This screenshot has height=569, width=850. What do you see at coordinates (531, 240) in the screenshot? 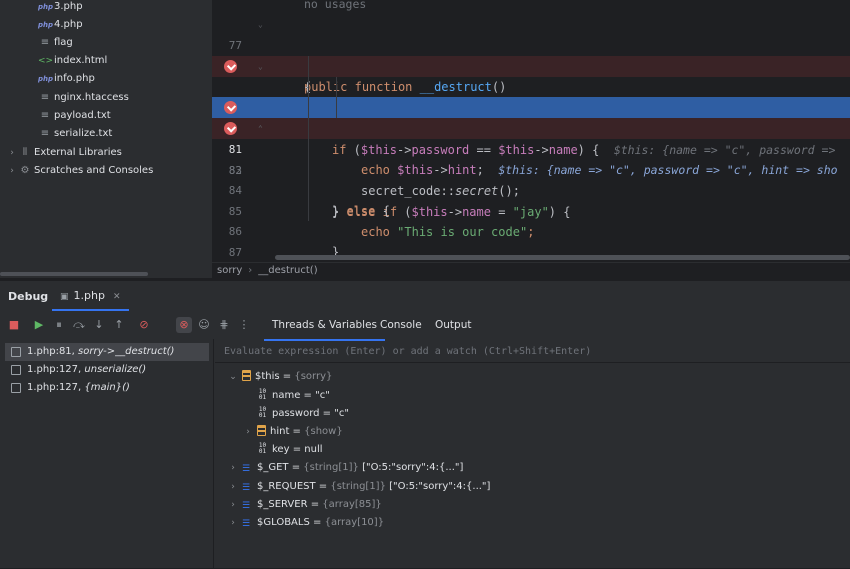
I see `code-line-87: 87 }` at bounding box center [531, 240].